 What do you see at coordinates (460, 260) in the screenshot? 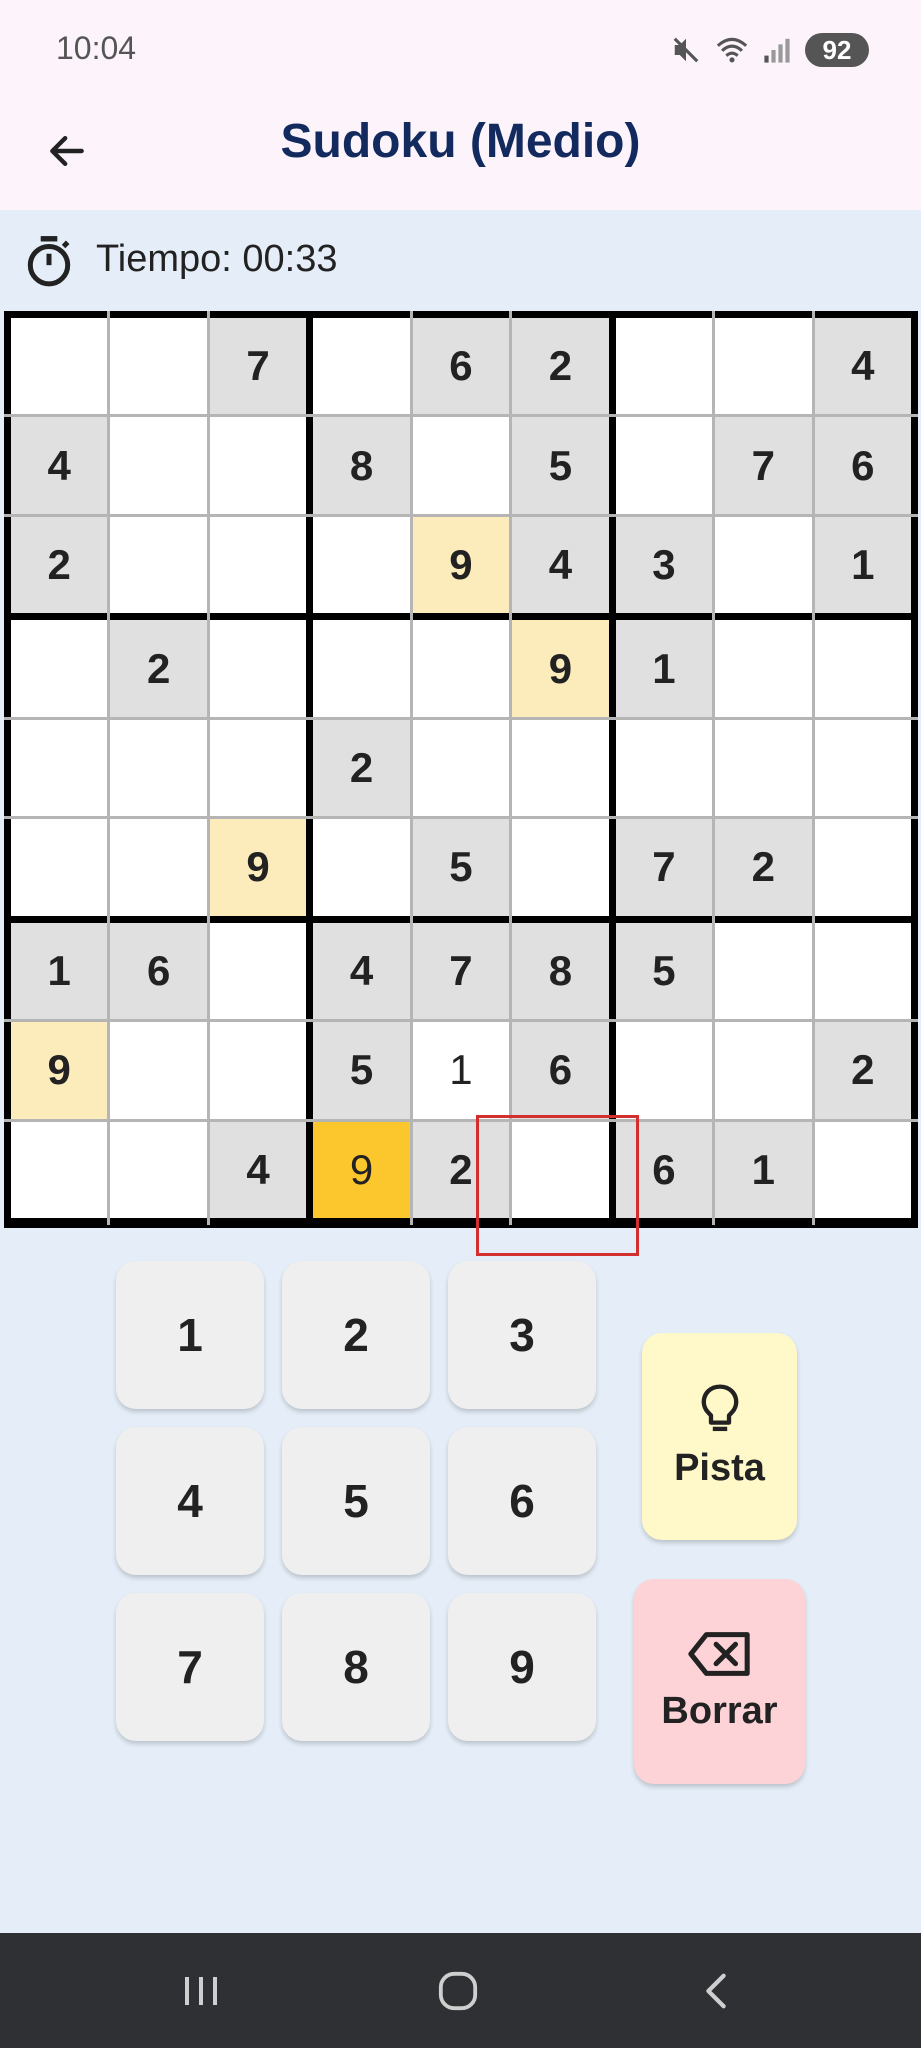
I see `timer-row: Tiempo: 00:33` at bounding box center [460, 260].